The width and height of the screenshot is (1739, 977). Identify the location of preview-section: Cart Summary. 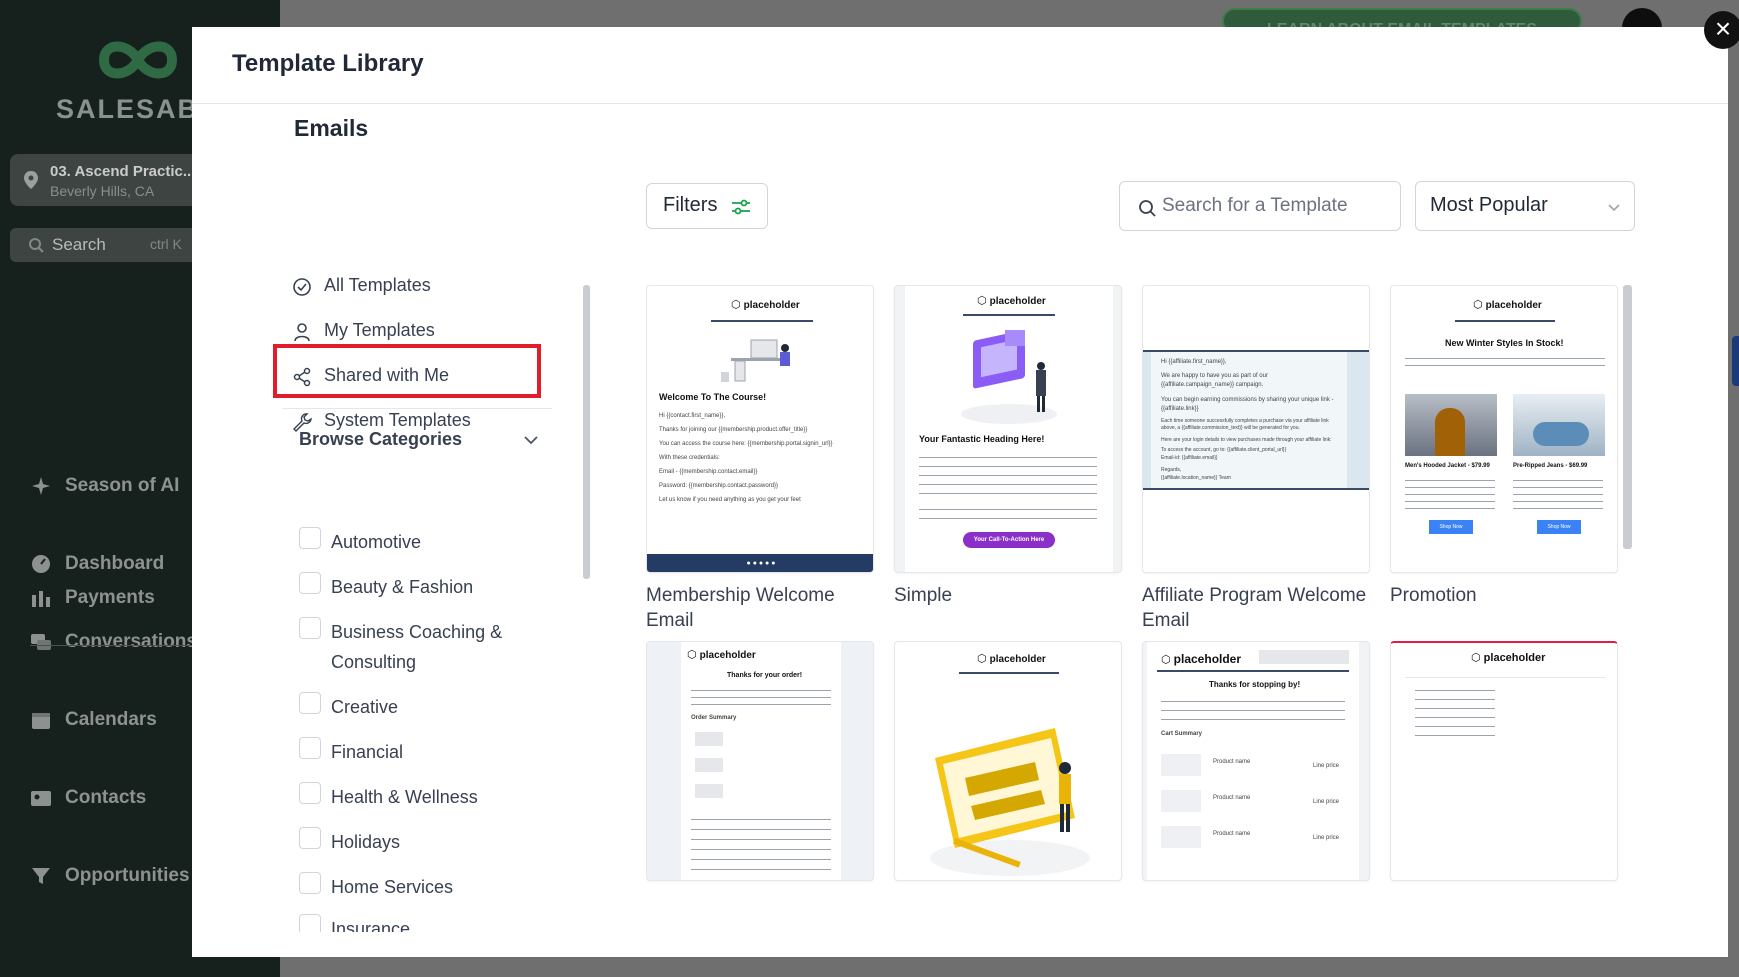
(1182, 734).